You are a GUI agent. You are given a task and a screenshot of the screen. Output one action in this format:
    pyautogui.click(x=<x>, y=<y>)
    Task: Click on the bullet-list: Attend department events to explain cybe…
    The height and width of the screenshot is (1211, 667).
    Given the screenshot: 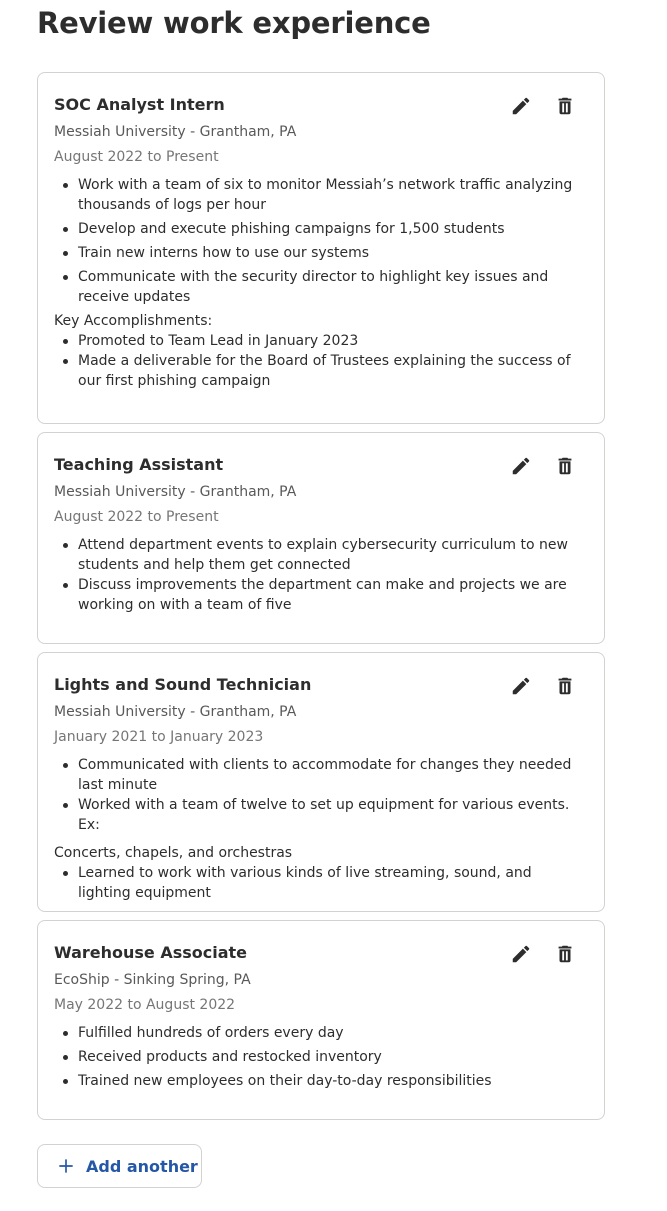 What is the action you would take?
    pyautogui.click(x=321, y=575)
    